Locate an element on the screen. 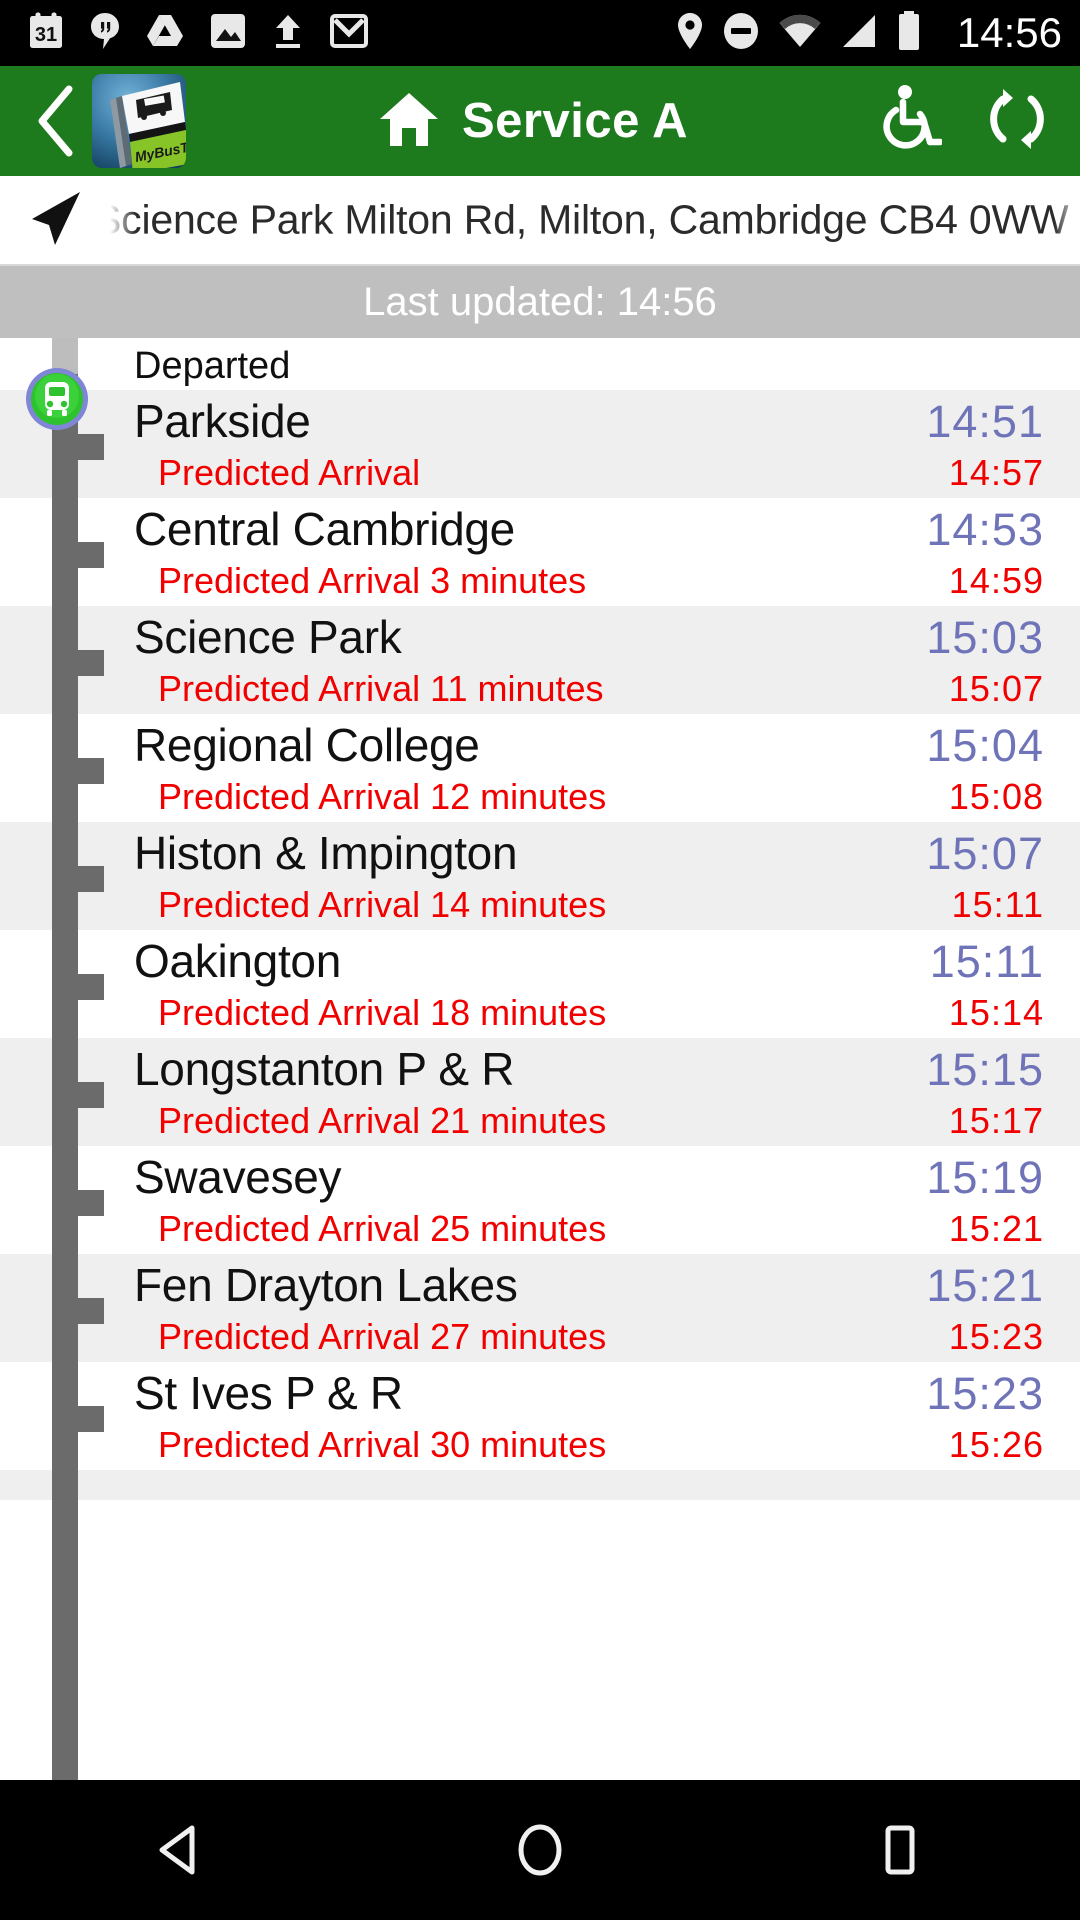  stop-scheduled-time: 15:23 is located at coordinates (985, 1393).